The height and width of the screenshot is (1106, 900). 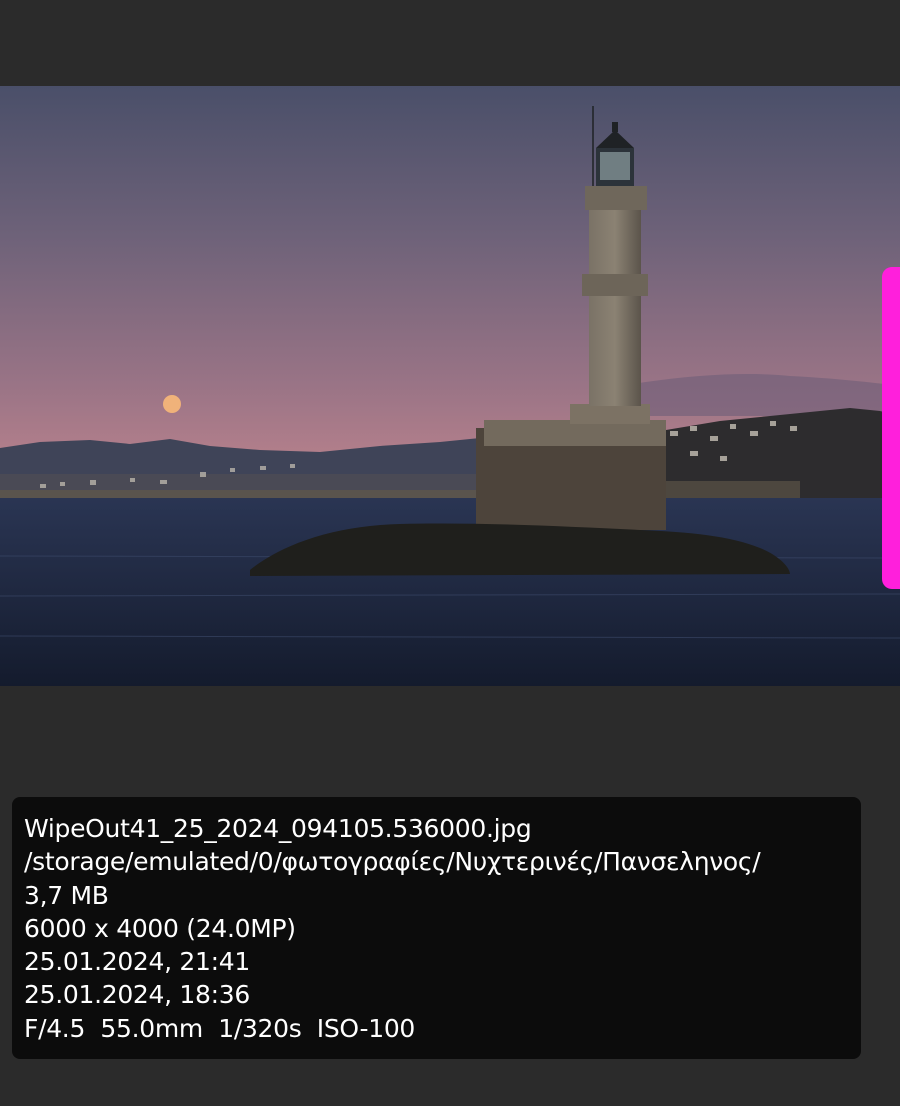 What do you see at coordinates (160, 928) in the screenshot?
I see `image-resolution: 6000 x 4000 (24.0MP)` at bounding box center [160, 928].